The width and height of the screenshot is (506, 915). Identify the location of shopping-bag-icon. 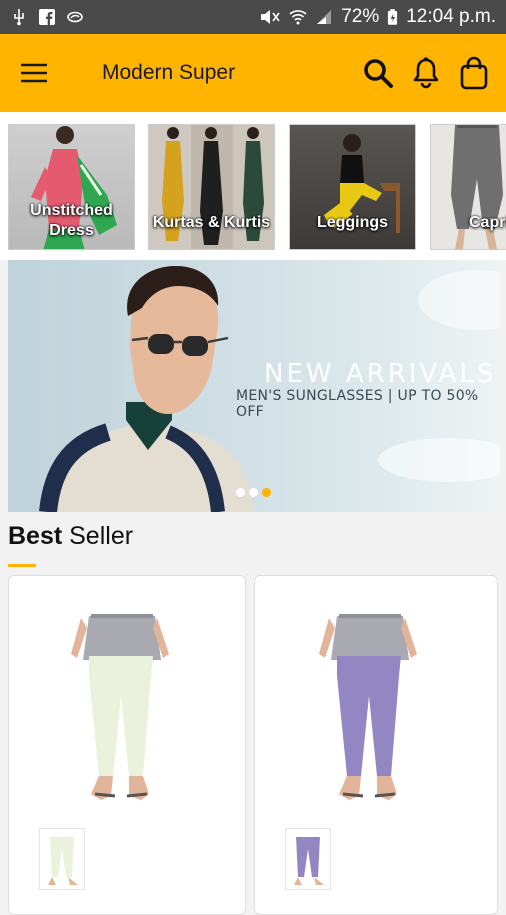
(474, 73).